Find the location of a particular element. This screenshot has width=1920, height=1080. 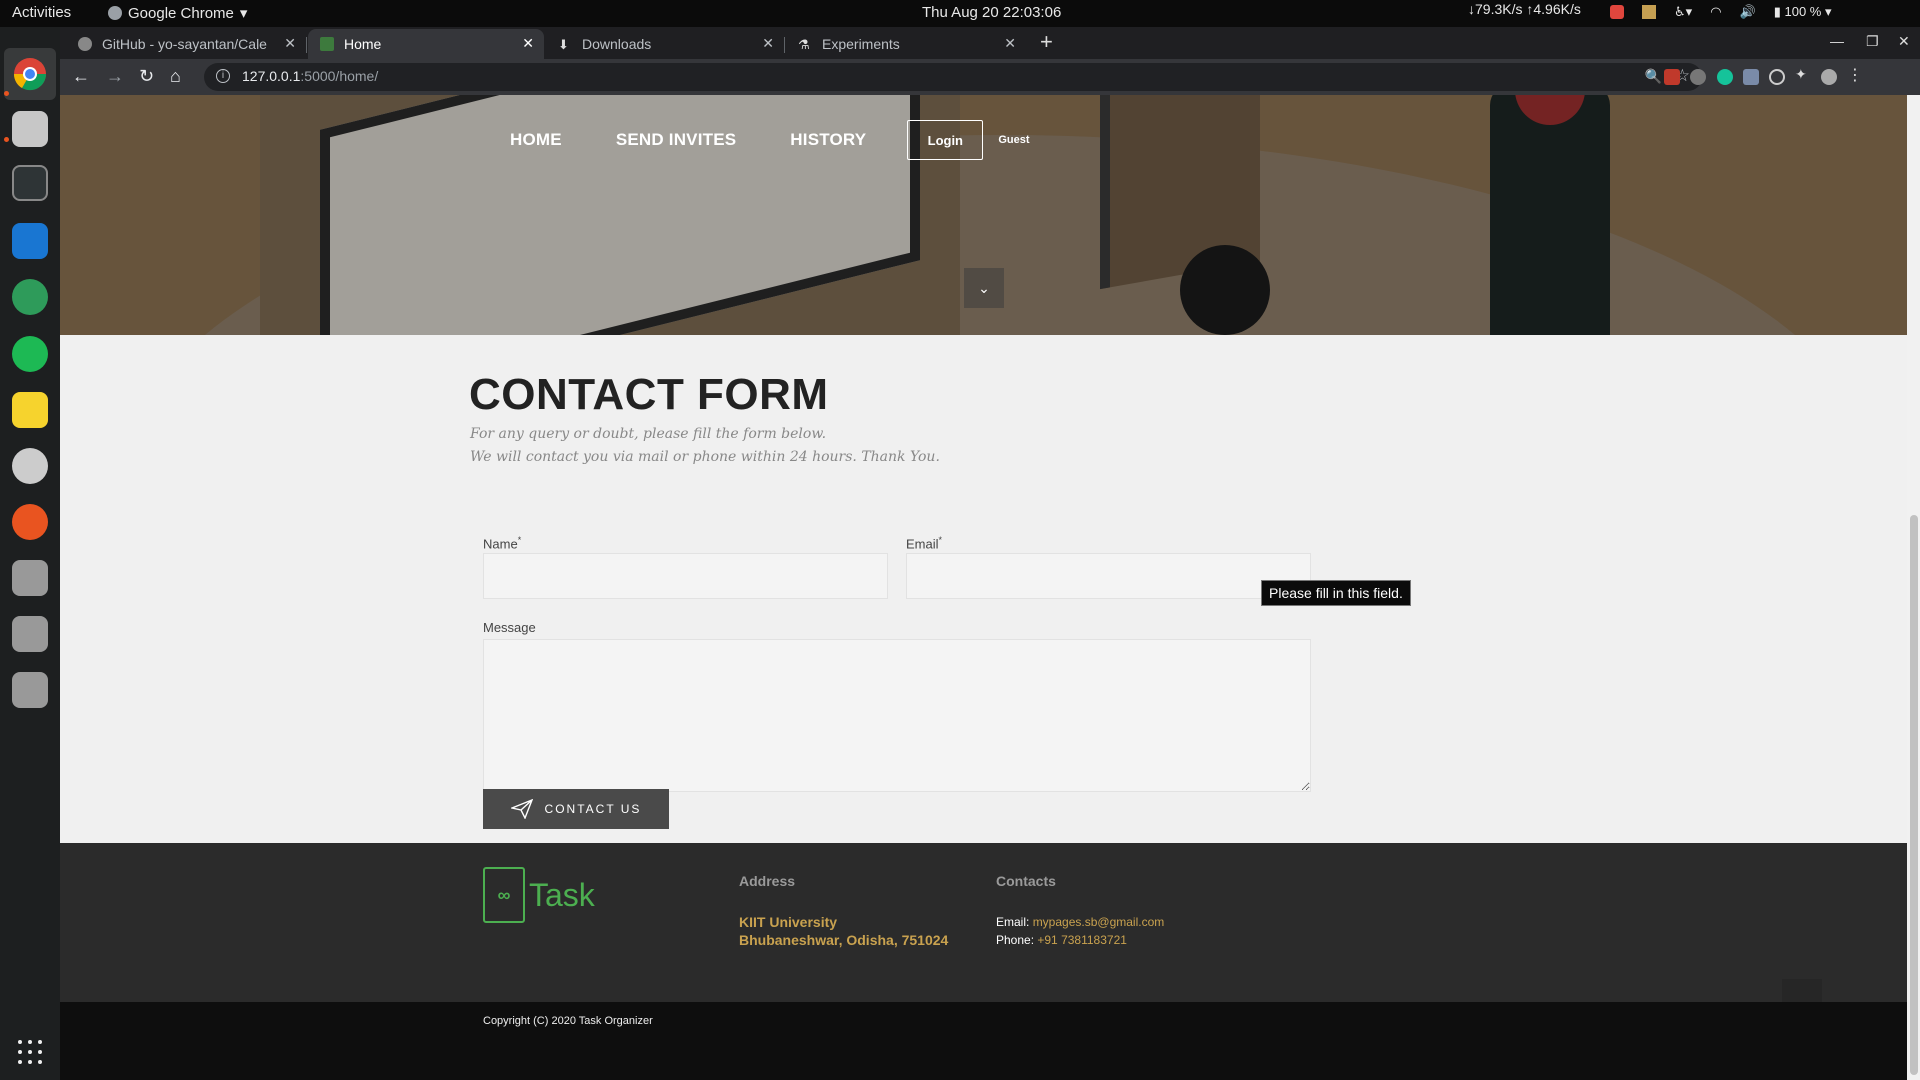

footer-logo: ∞ Task is located at coordinates (539, 895).